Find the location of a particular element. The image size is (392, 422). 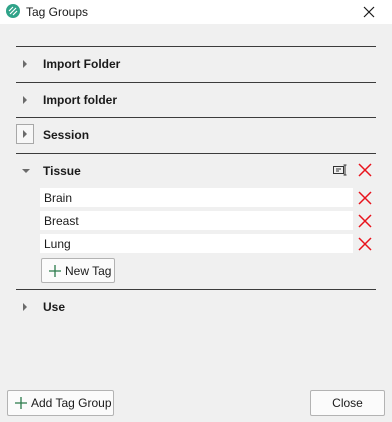

new-tag-button: New Tag is located at coordinates (78, 270).